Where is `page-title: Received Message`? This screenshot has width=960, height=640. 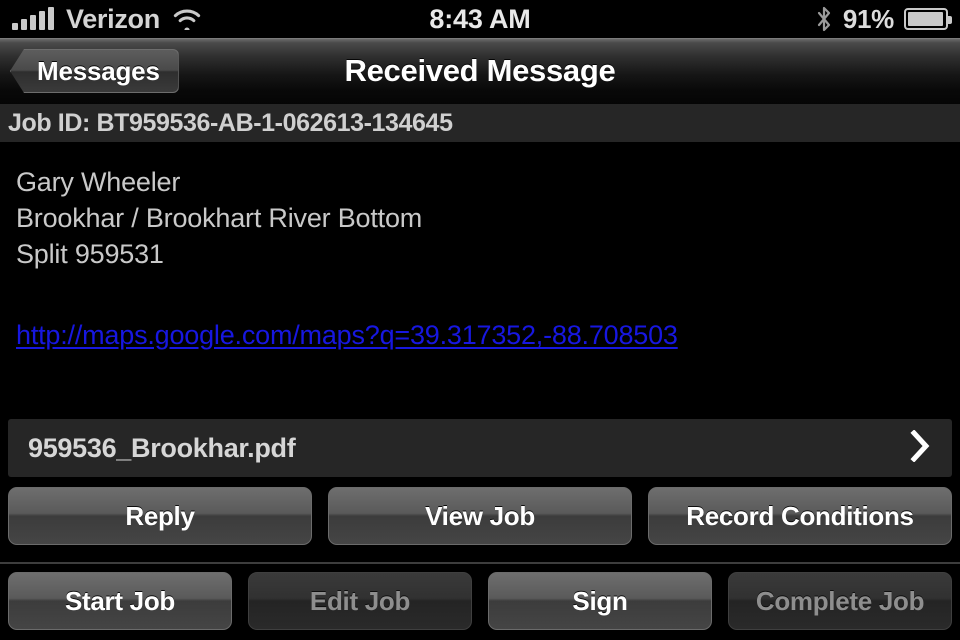 page-title: Received Message is located at coordinates (480, 70).